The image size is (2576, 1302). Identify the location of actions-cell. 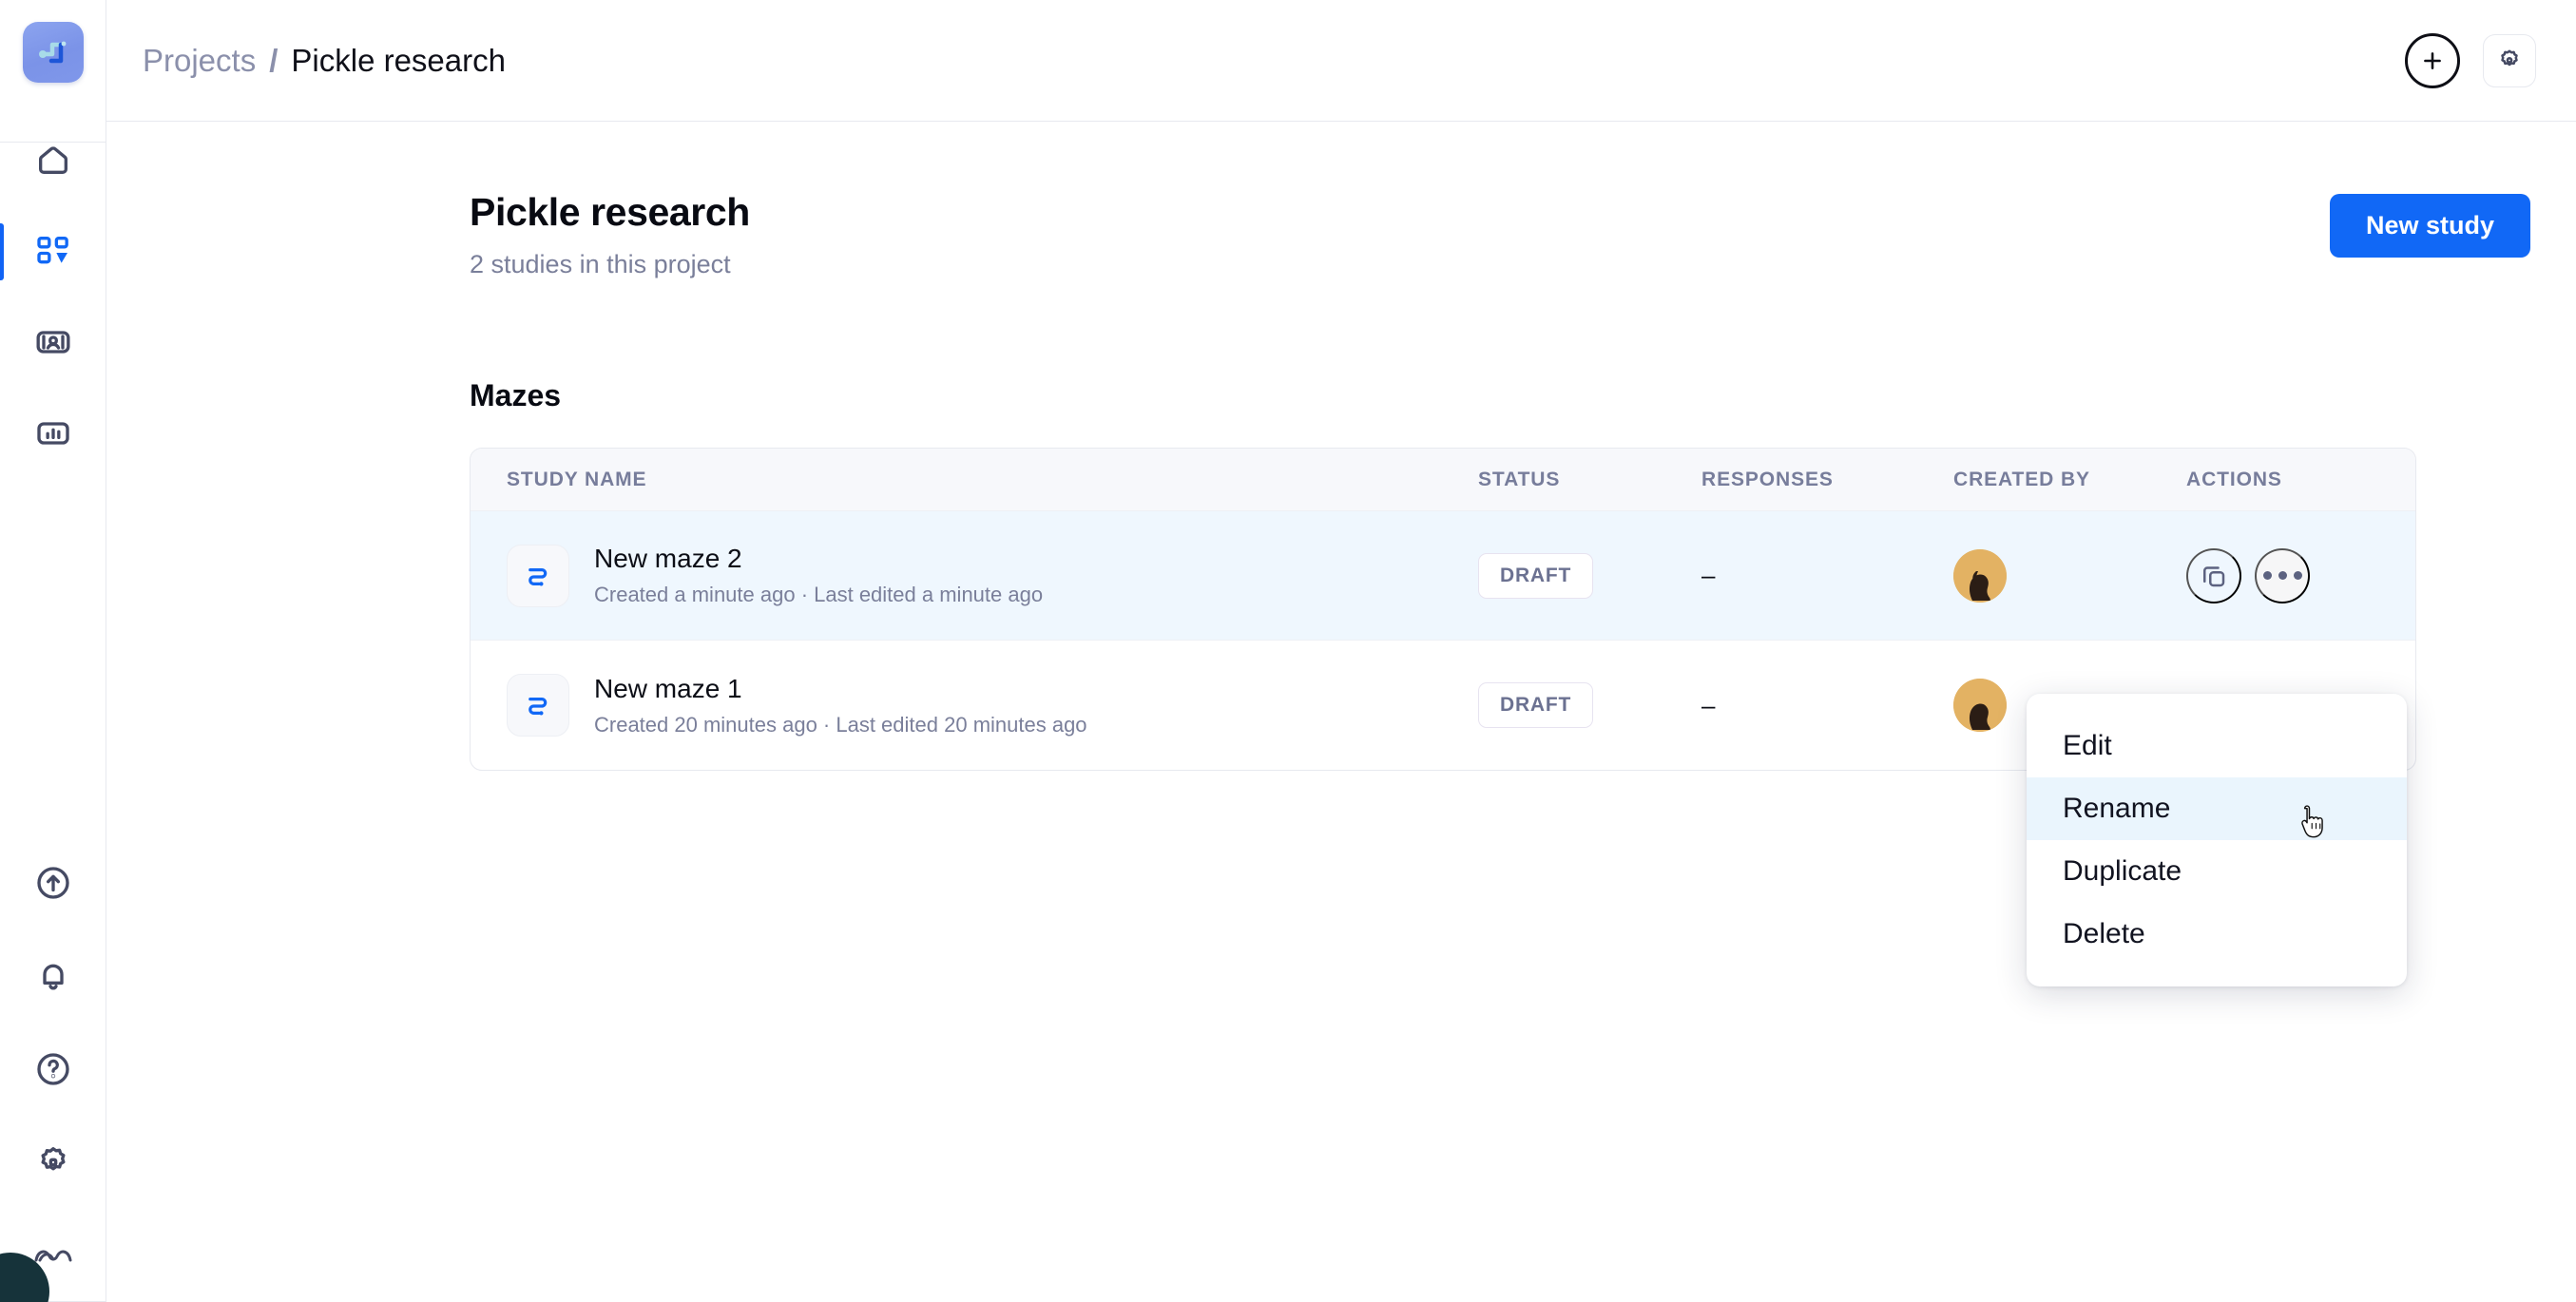
(2300, 575).